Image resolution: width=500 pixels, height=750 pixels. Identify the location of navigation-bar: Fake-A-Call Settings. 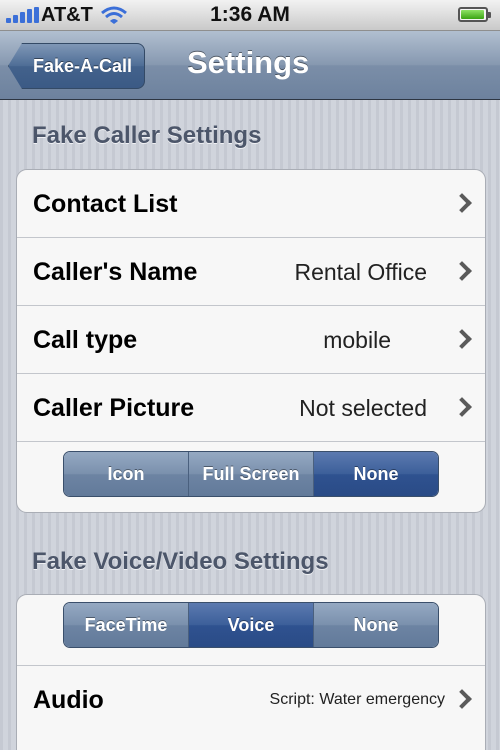
(250, 65).